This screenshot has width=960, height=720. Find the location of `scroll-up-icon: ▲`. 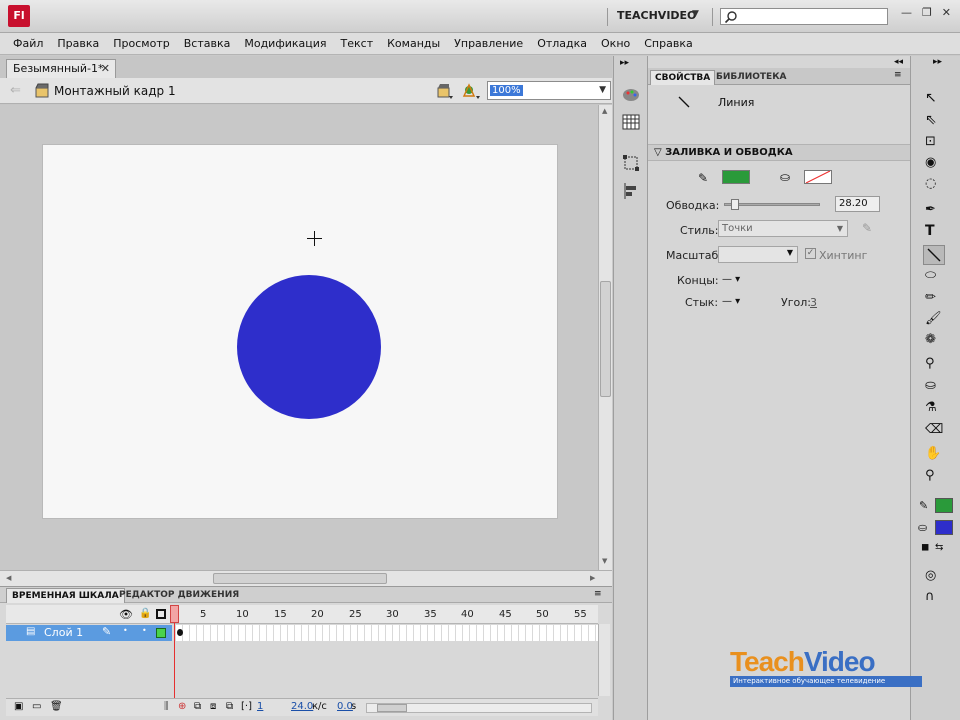

scroll-up-icon: ▲ is located at coordinates (604, 111).